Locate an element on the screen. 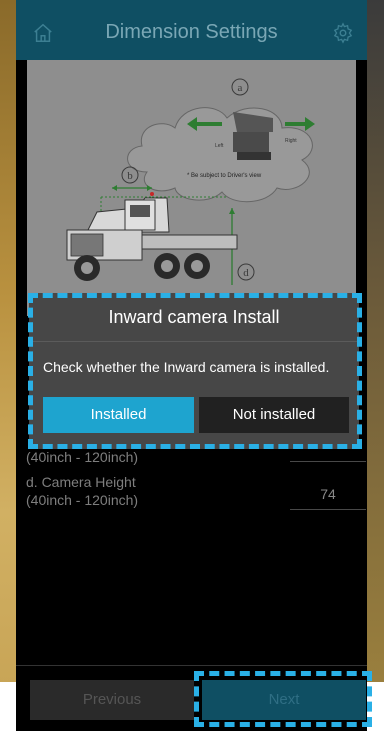 This screenshot has width=384, height=731. page-title: Dimension Settings is located at coordinates (191, 32).